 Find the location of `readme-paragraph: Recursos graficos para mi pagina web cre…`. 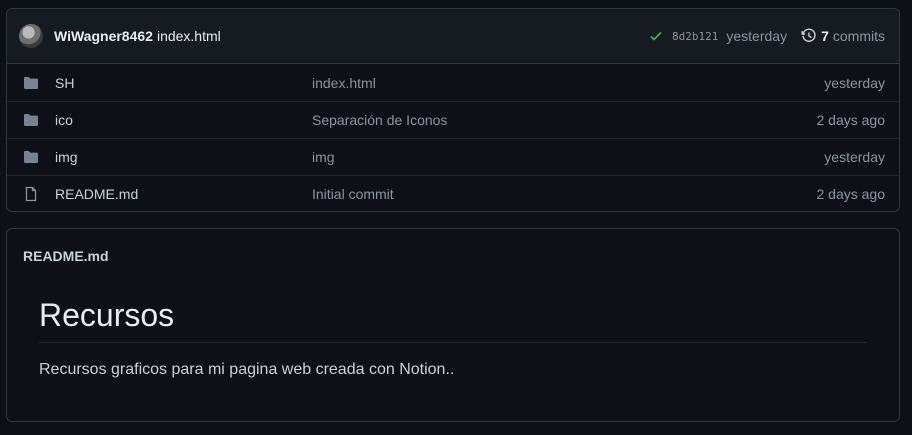

readme-paragraph: Recursos graficos para mi pagina web cre… is located at coordinates (247, 369).